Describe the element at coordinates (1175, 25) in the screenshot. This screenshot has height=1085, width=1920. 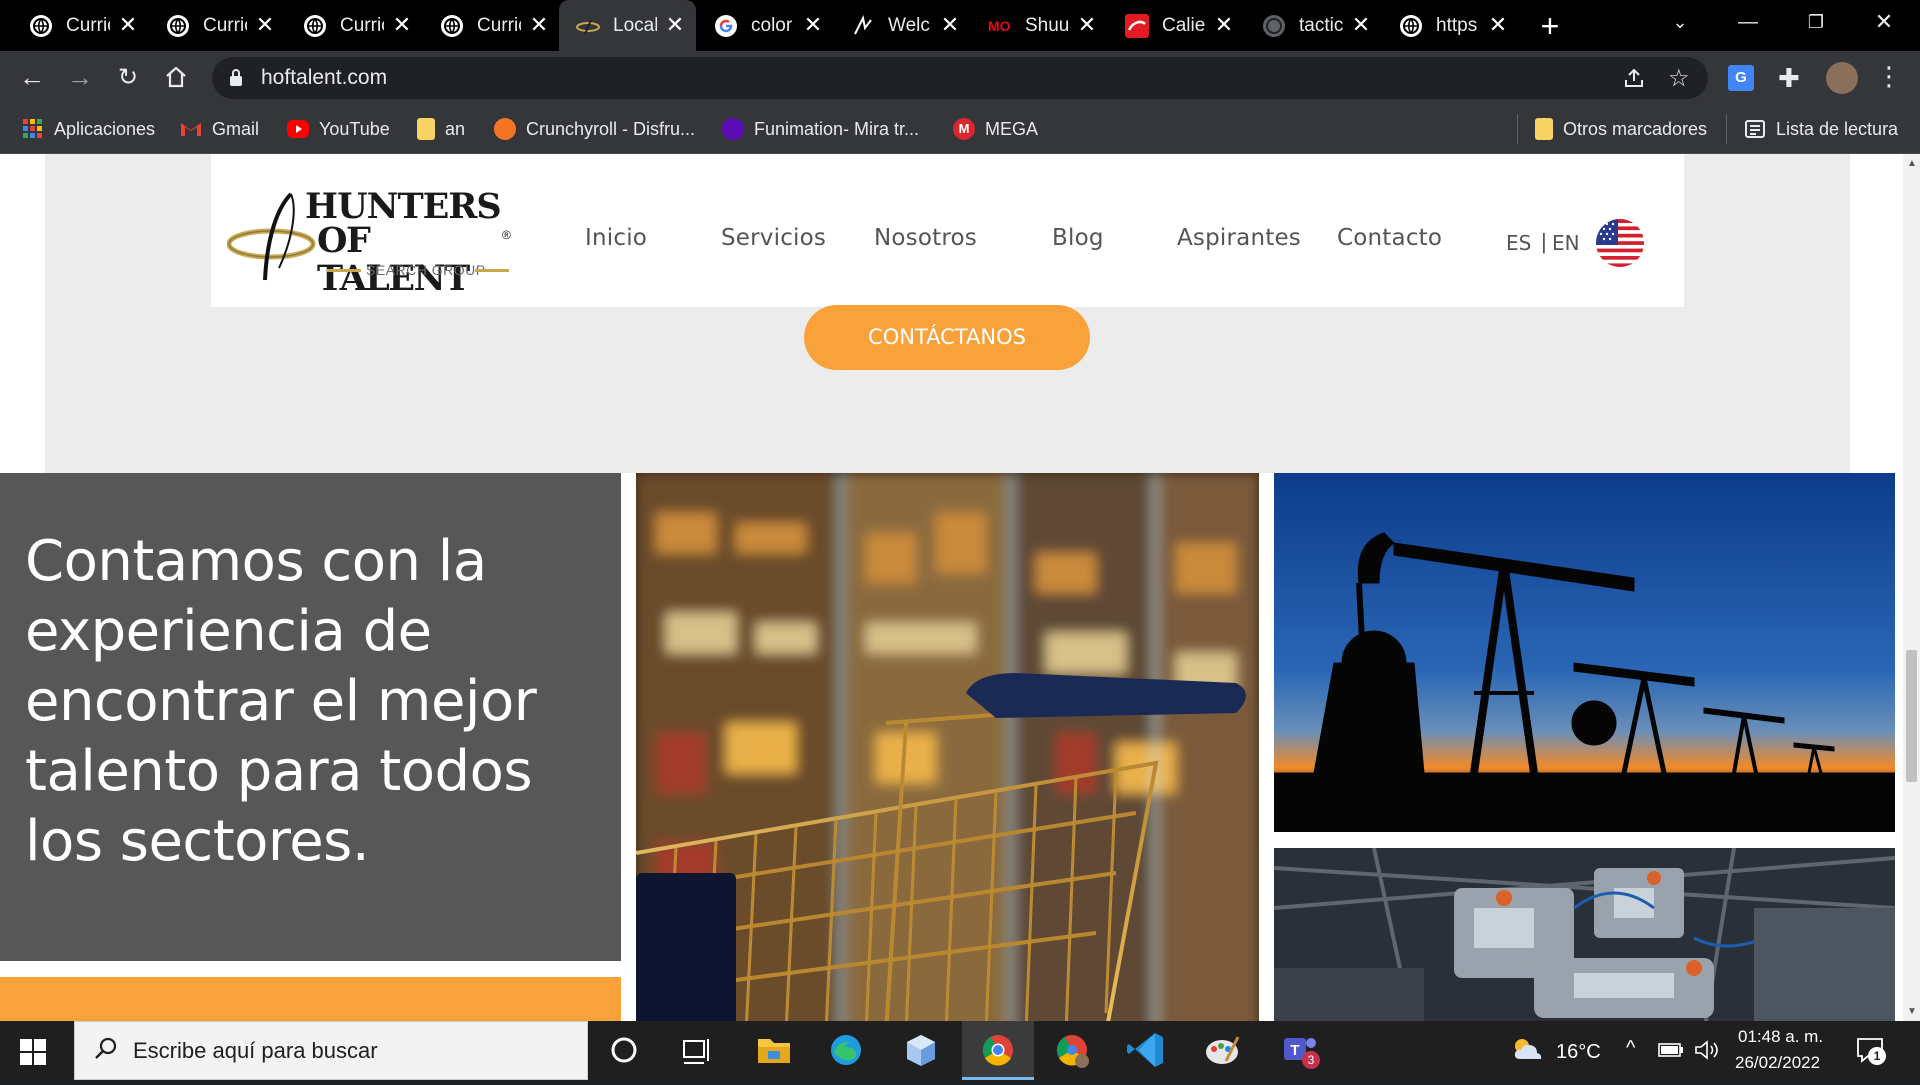
I see `tab: Calie ✕` at that location.